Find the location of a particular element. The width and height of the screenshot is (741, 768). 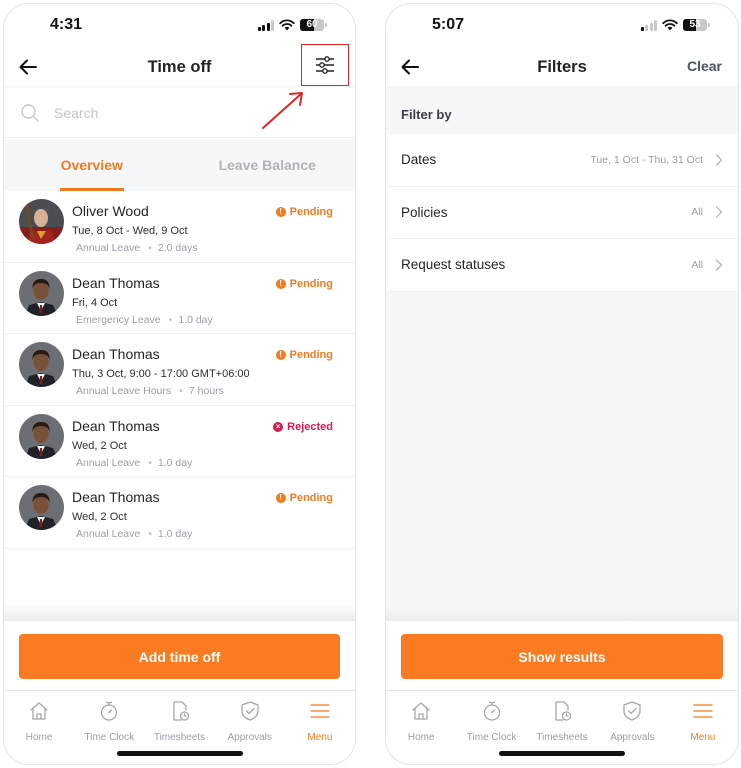

home-icon is located at coordinates (421, 713).